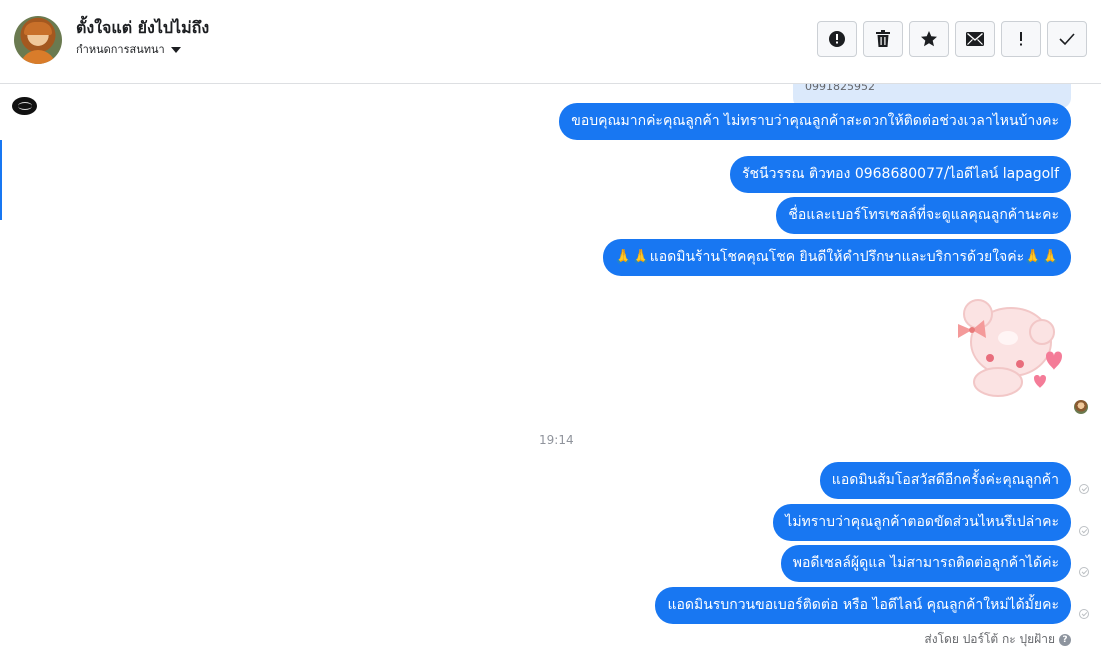  I want to click on seen-by-avatar, so click(1081, 407).